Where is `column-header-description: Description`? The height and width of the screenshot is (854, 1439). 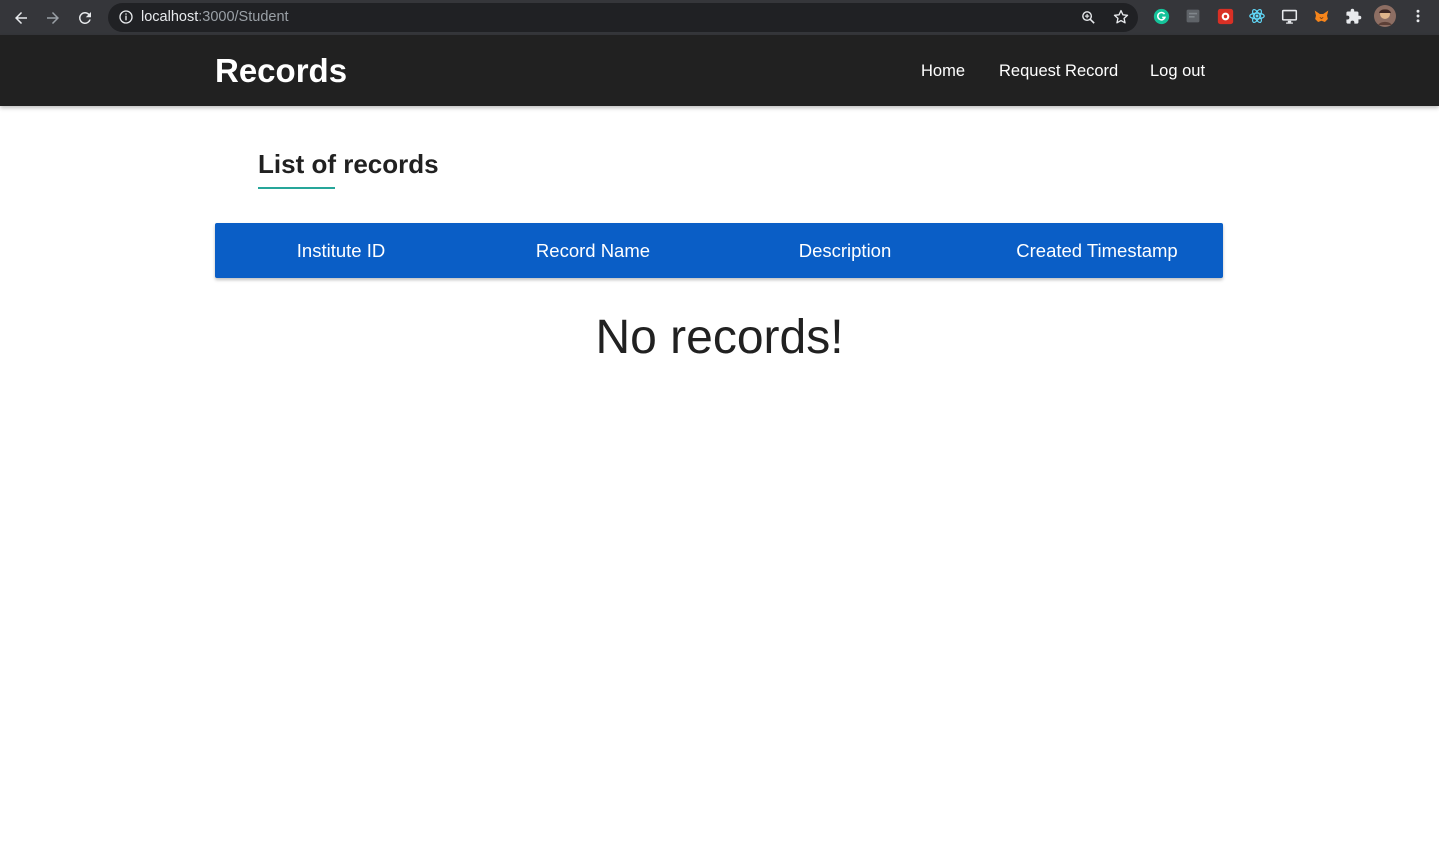
column-header-description: Description is located at coordinates (845, 250).